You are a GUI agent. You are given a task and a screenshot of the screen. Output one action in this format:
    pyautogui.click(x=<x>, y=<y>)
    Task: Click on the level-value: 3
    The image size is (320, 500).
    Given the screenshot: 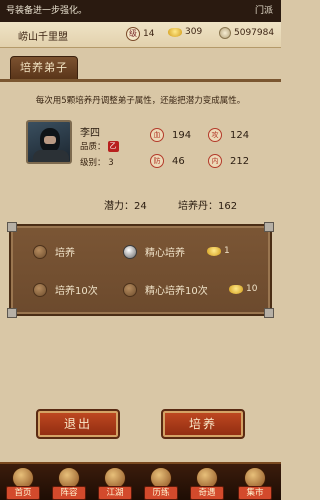 What is the action you would take?
    pyautogui.click(x=111, y=163)
    